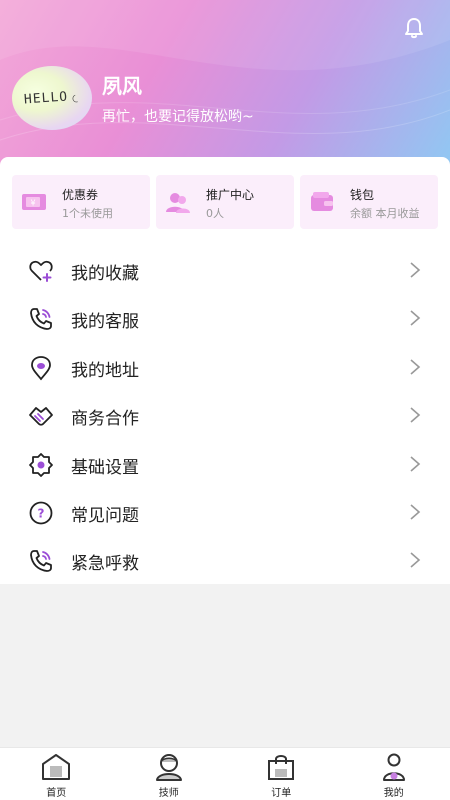  Describe the element at coordinates (225, 560) in the screenshot. I see `menu-item-emergency: 紧急呼救` at that location.